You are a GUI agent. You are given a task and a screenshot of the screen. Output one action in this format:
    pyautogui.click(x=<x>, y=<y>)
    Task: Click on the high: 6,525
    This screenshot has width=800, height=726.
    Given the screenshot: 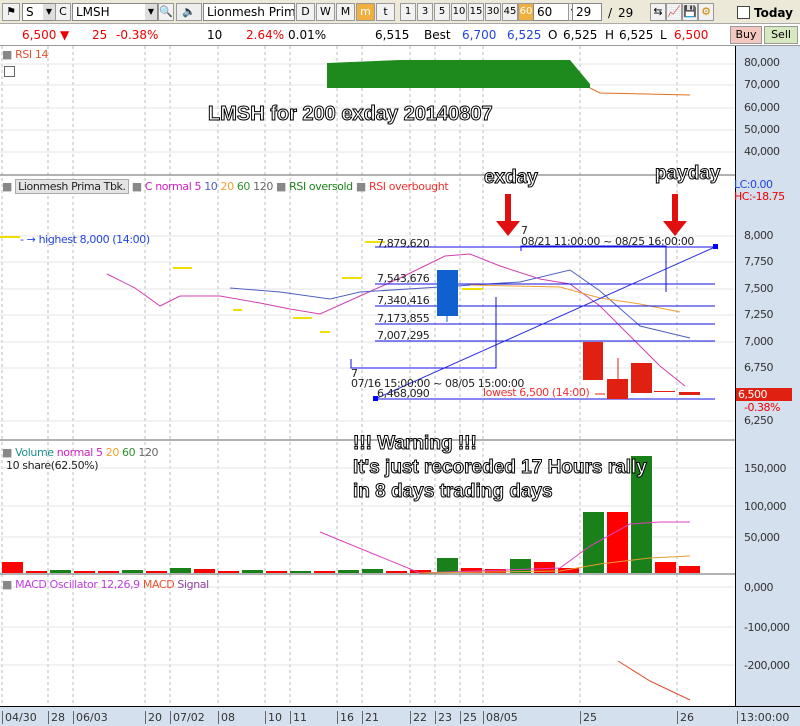 What is the action you would take?
    pyautogui.click(x=636, y=35)
    